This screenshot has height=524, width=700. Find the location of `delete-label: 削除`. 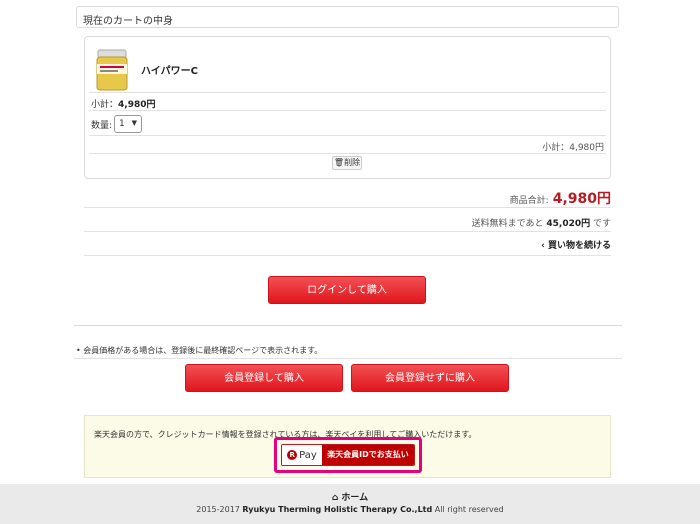

delete-label: 削除 is located at coordinates (352, 162).